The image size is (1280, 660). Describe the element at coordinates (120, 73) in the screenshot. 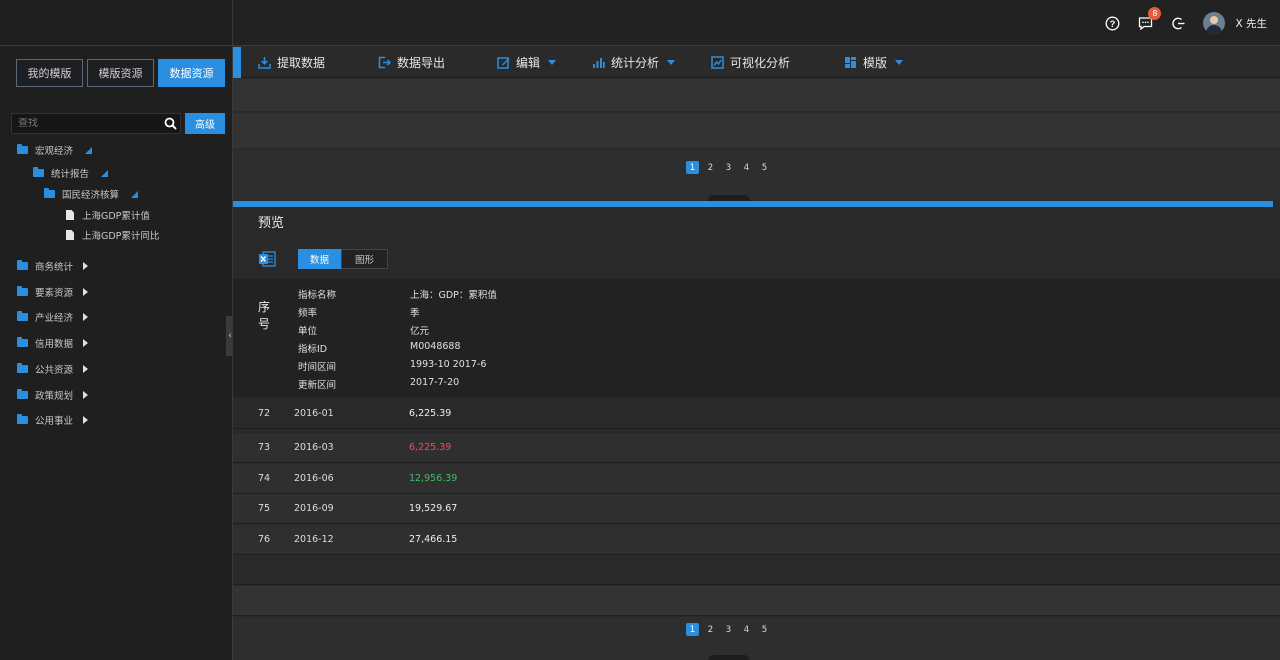

I see `tab-template-resources: 模版资源` at that location.